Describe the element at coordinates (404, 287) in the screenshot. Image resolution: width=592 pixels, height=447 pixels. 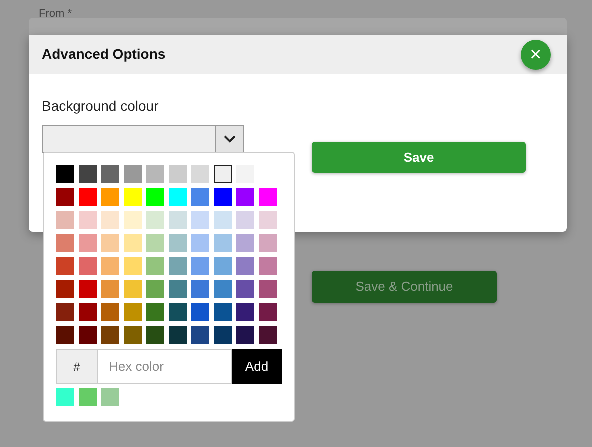
I see `save-continue-button: Save & Continue` at that location.